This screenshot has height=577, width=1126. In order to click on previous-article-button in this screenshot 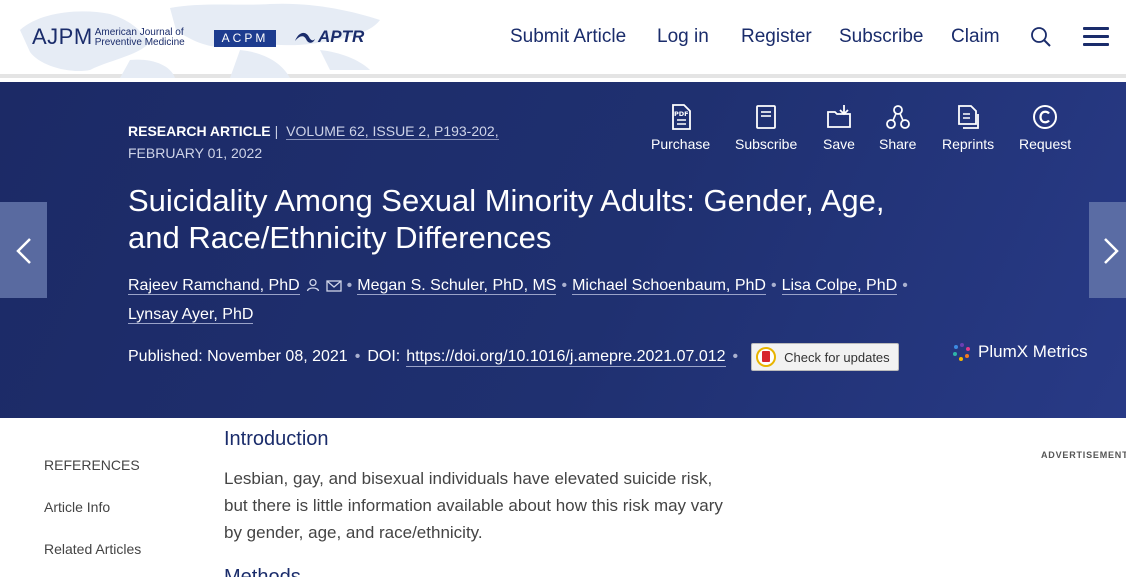, I will do `click(23, 250)`.